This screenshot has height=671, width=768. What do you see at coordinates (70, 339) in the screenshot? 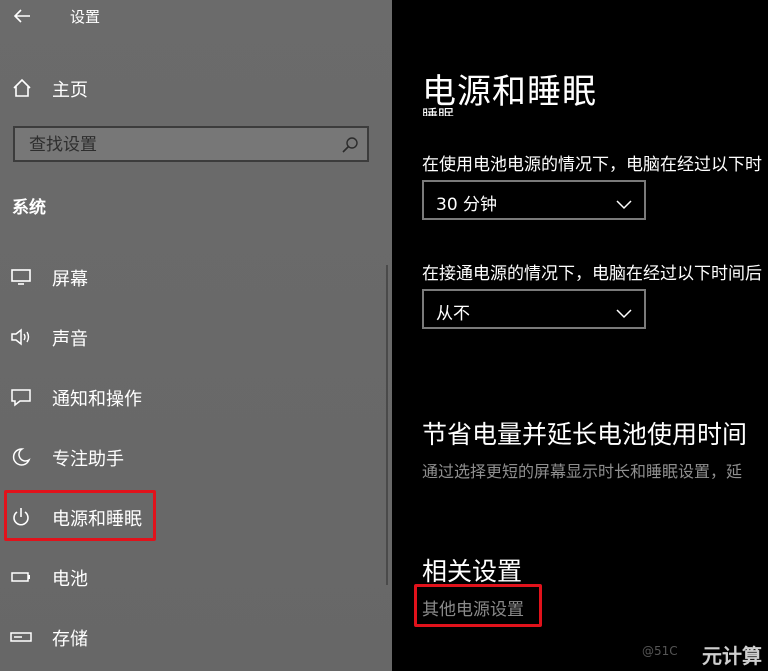
I see `sidebar-item-label: 声音` at bounding box center [70, 339].